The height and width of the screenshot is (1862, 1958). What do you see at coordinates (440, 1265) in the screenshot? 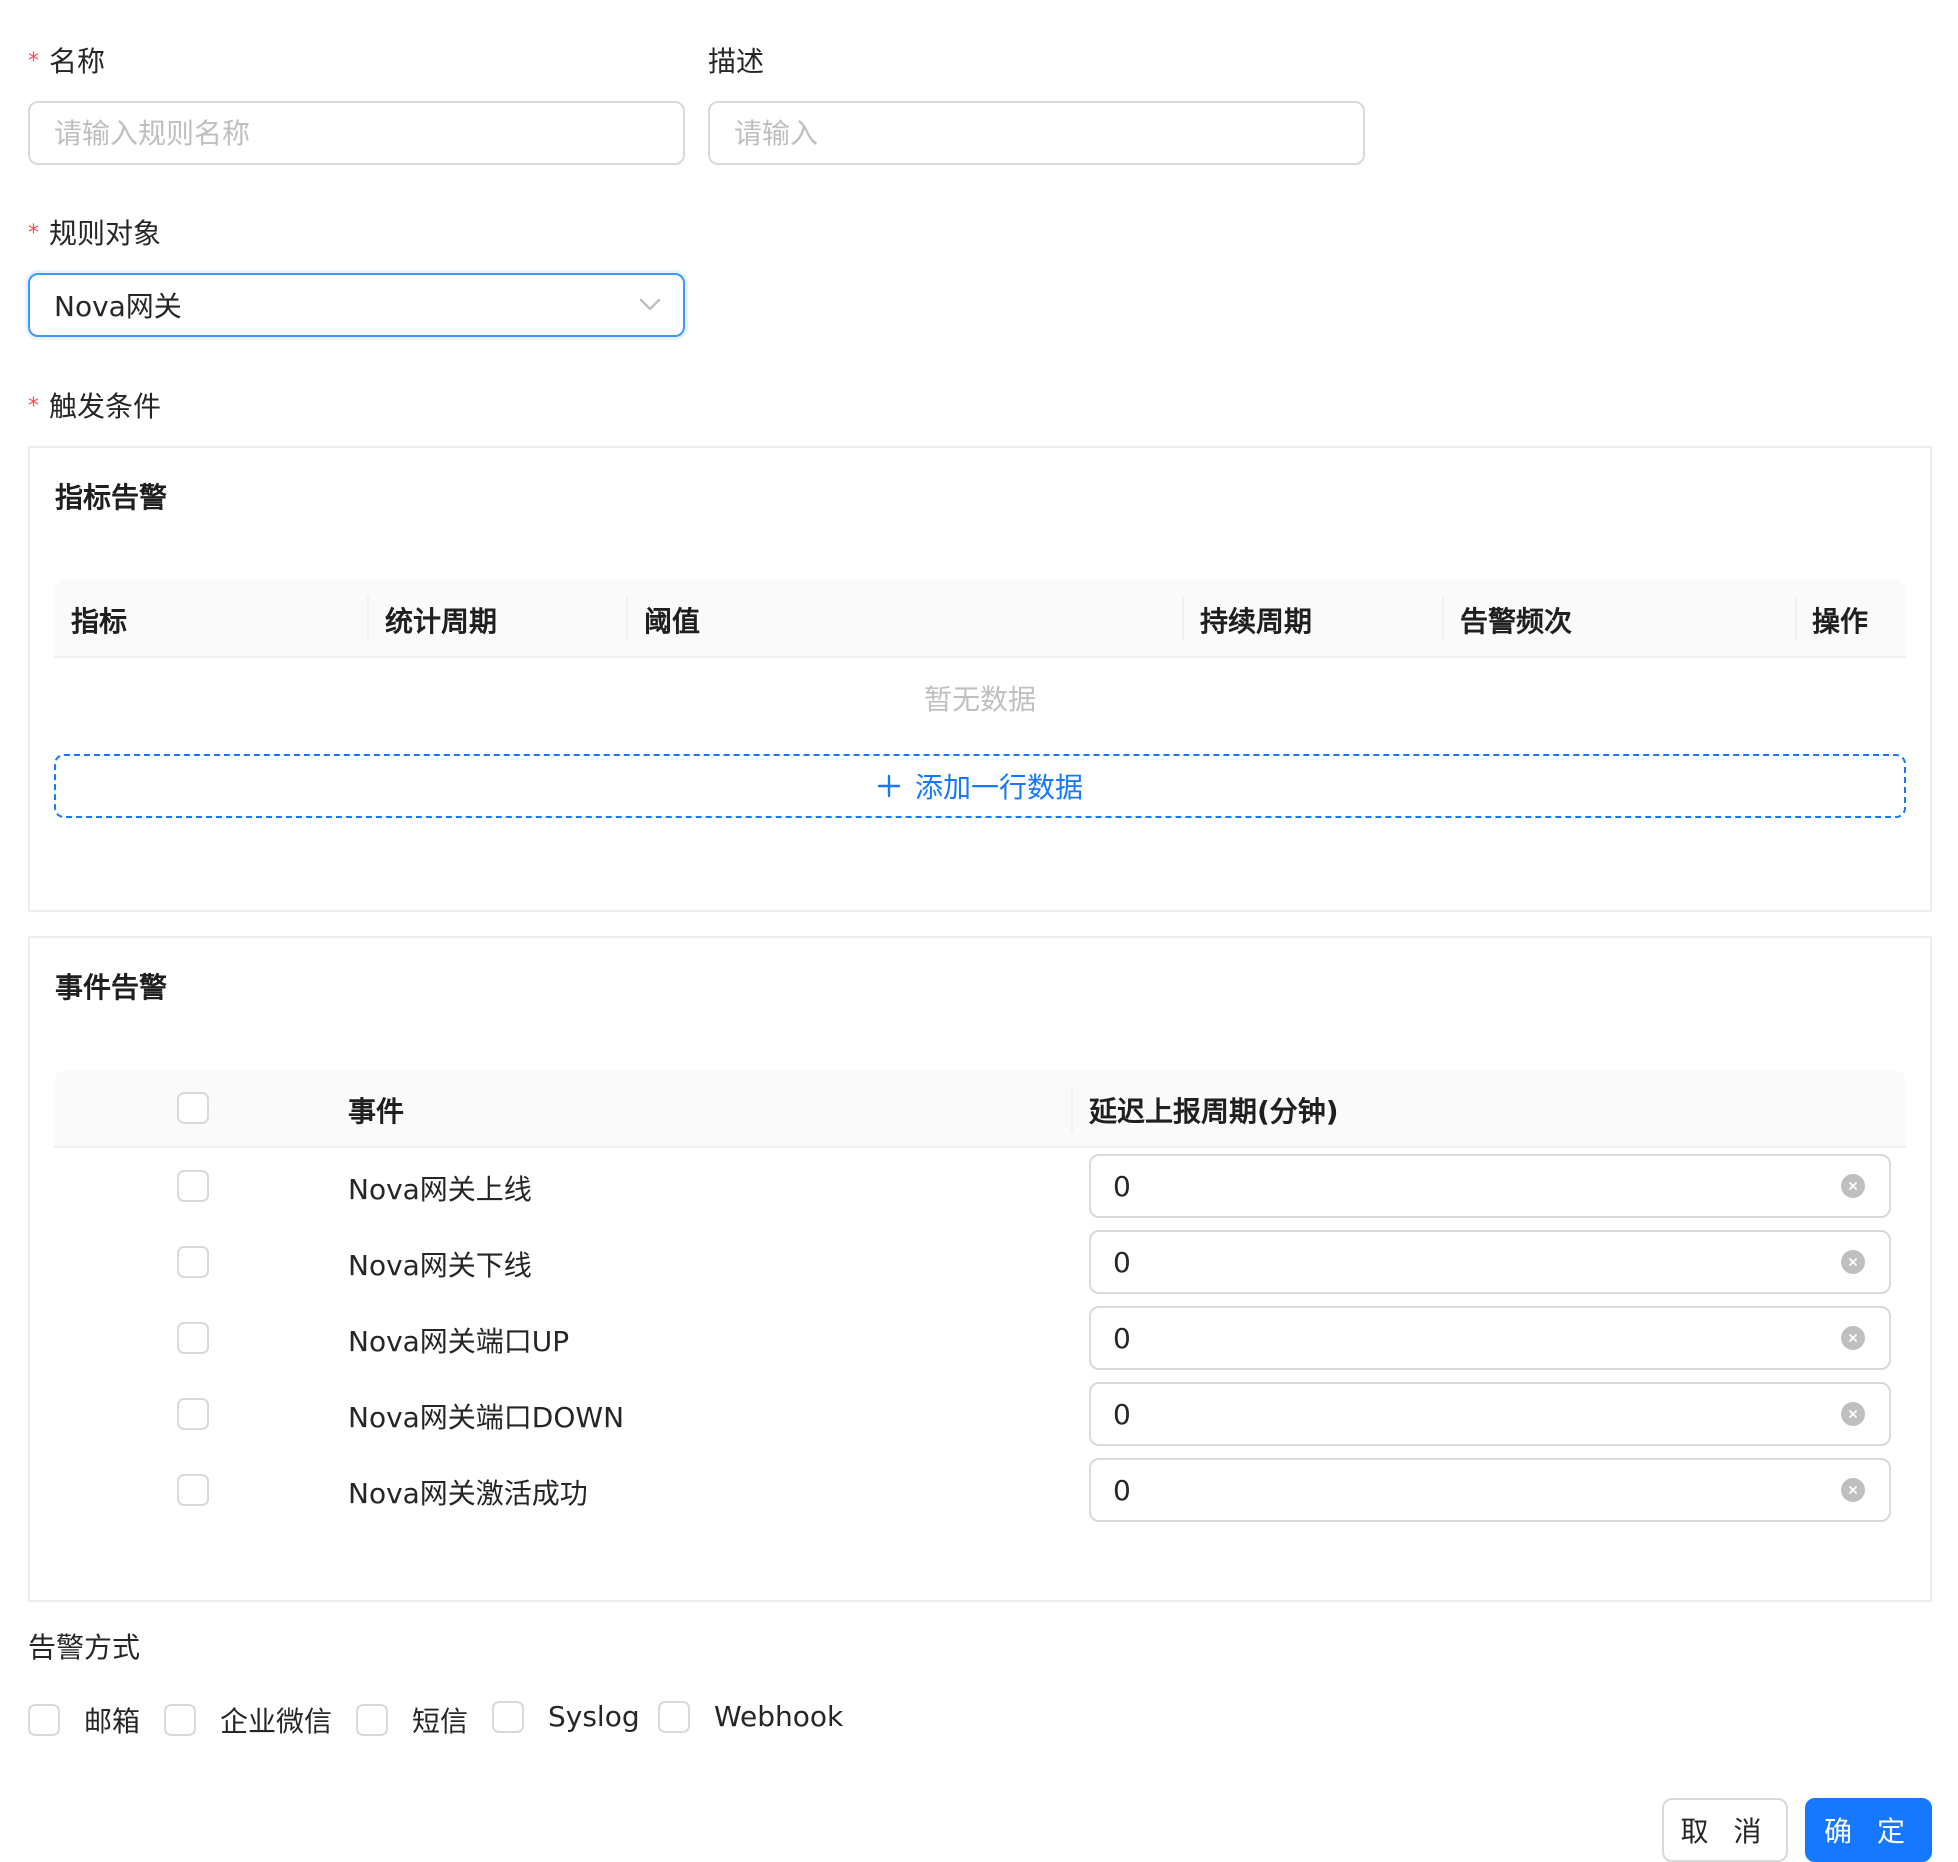
I see `event-name: Nova网关下线` at bounding box center [440, 1265].